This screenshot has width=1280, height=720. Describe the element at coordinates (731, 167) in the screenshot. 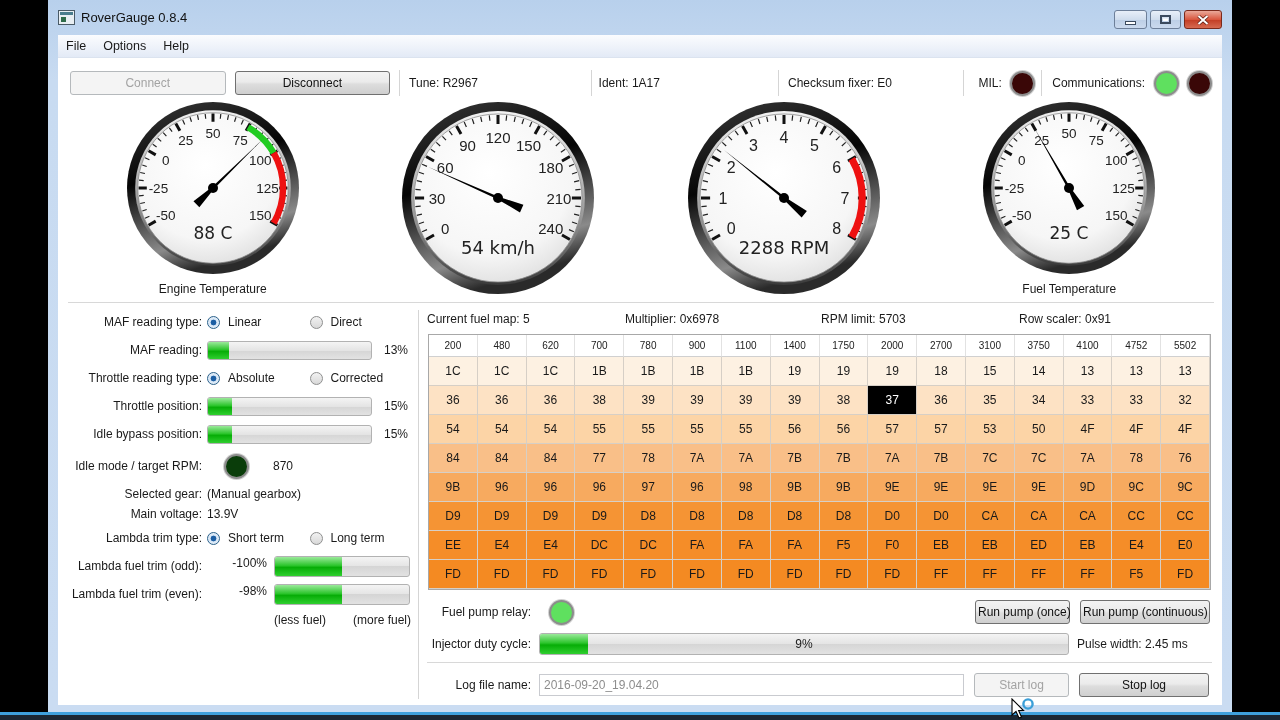

I see `scale-label: 2` at that location.